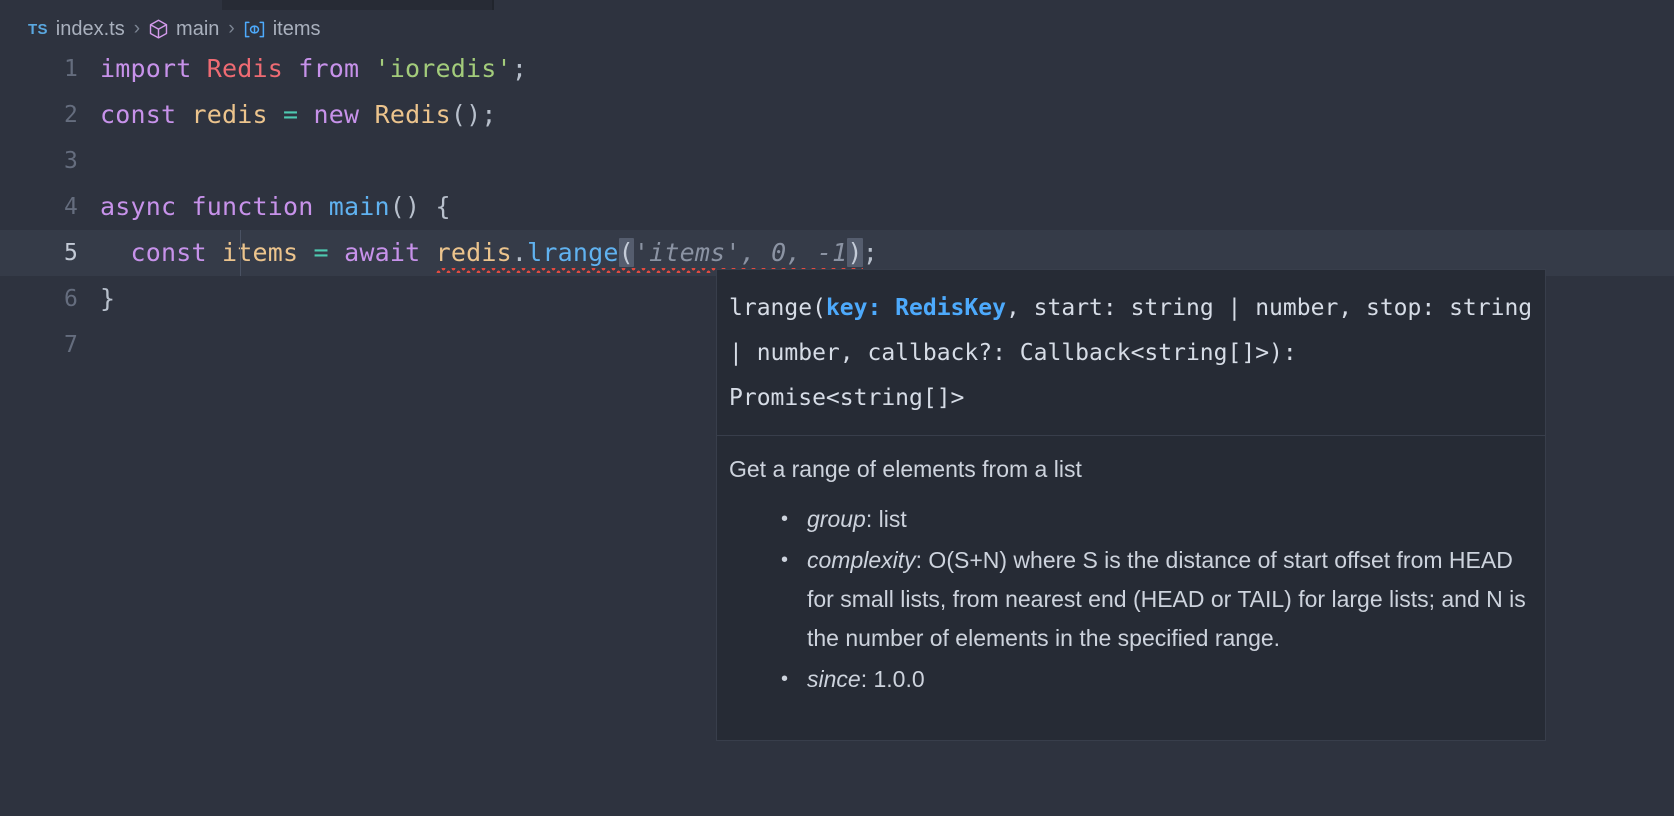 The height and width of the screenshot is (816, 1674). I want to click on breadcrumb-function-label: main, so click(198, 28).